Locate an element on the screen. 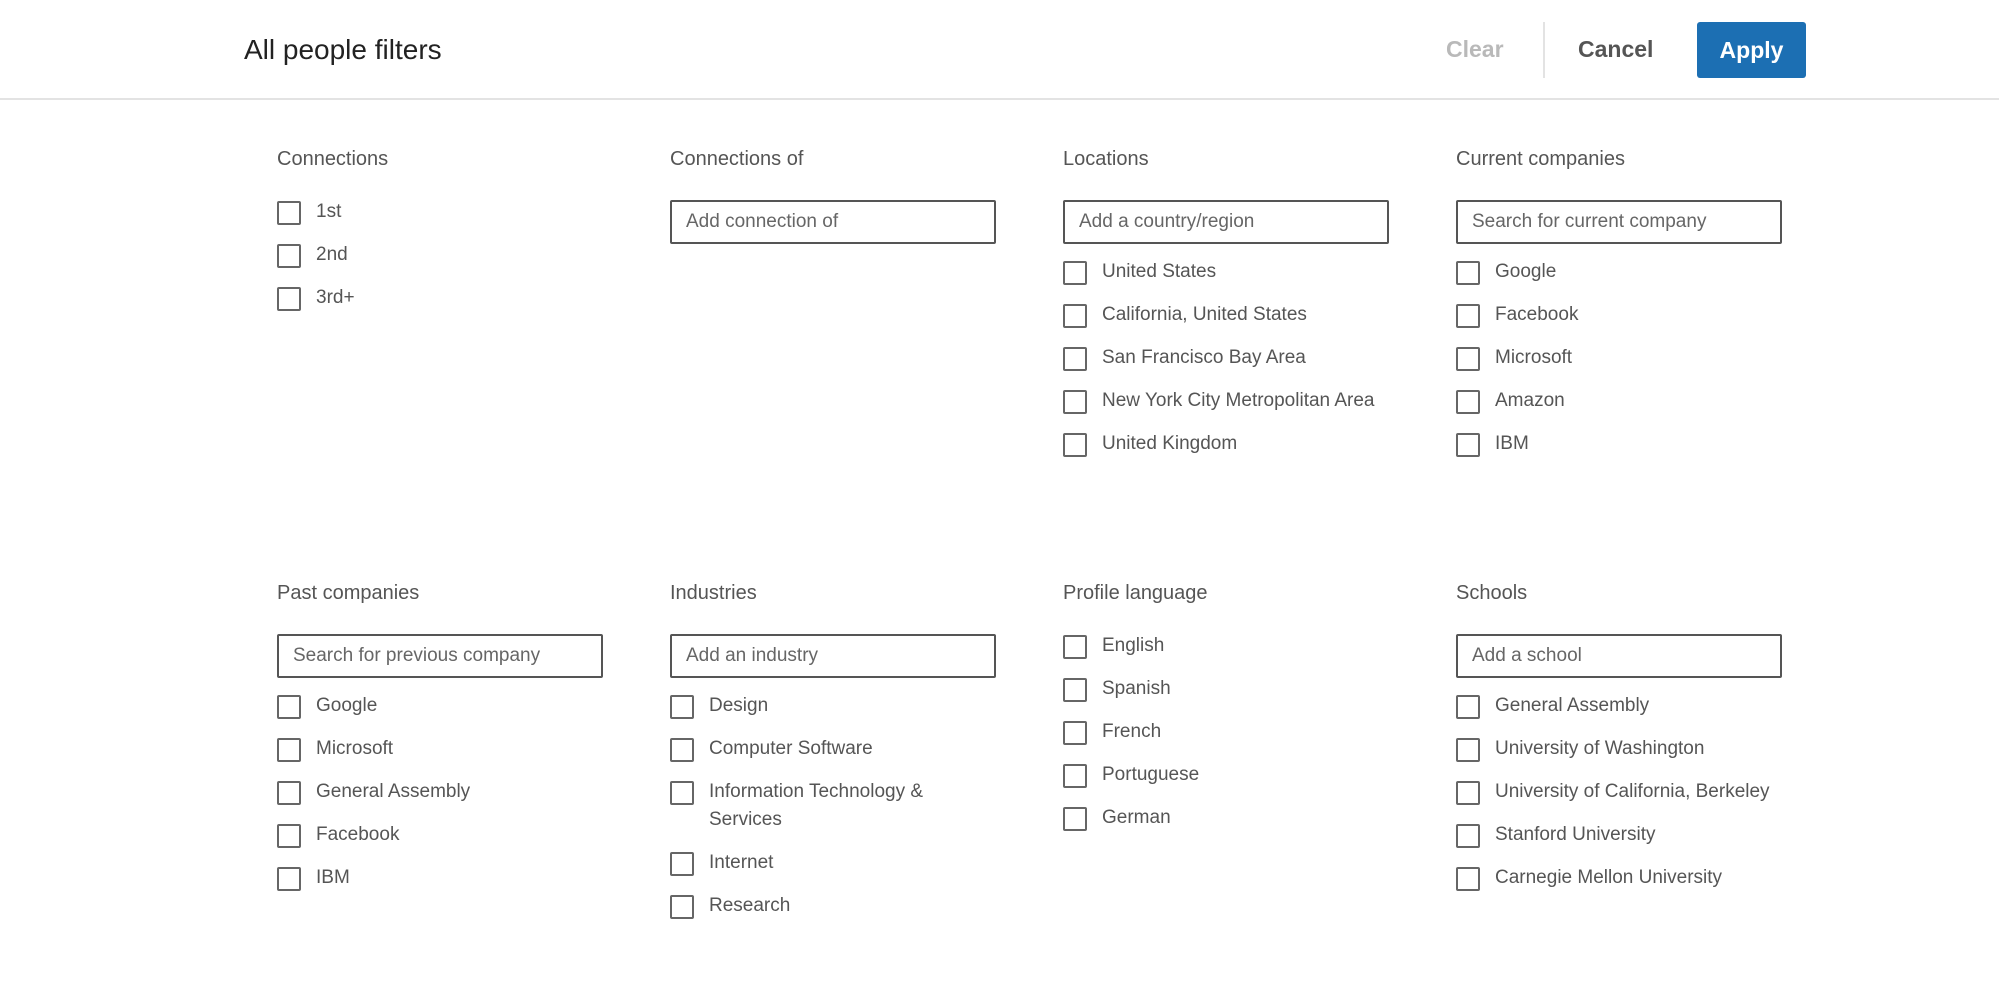 Image resolution: width=1999 pixels, height=999 pixels. option-label: Portuguese is located at coordinates (1151, 774).